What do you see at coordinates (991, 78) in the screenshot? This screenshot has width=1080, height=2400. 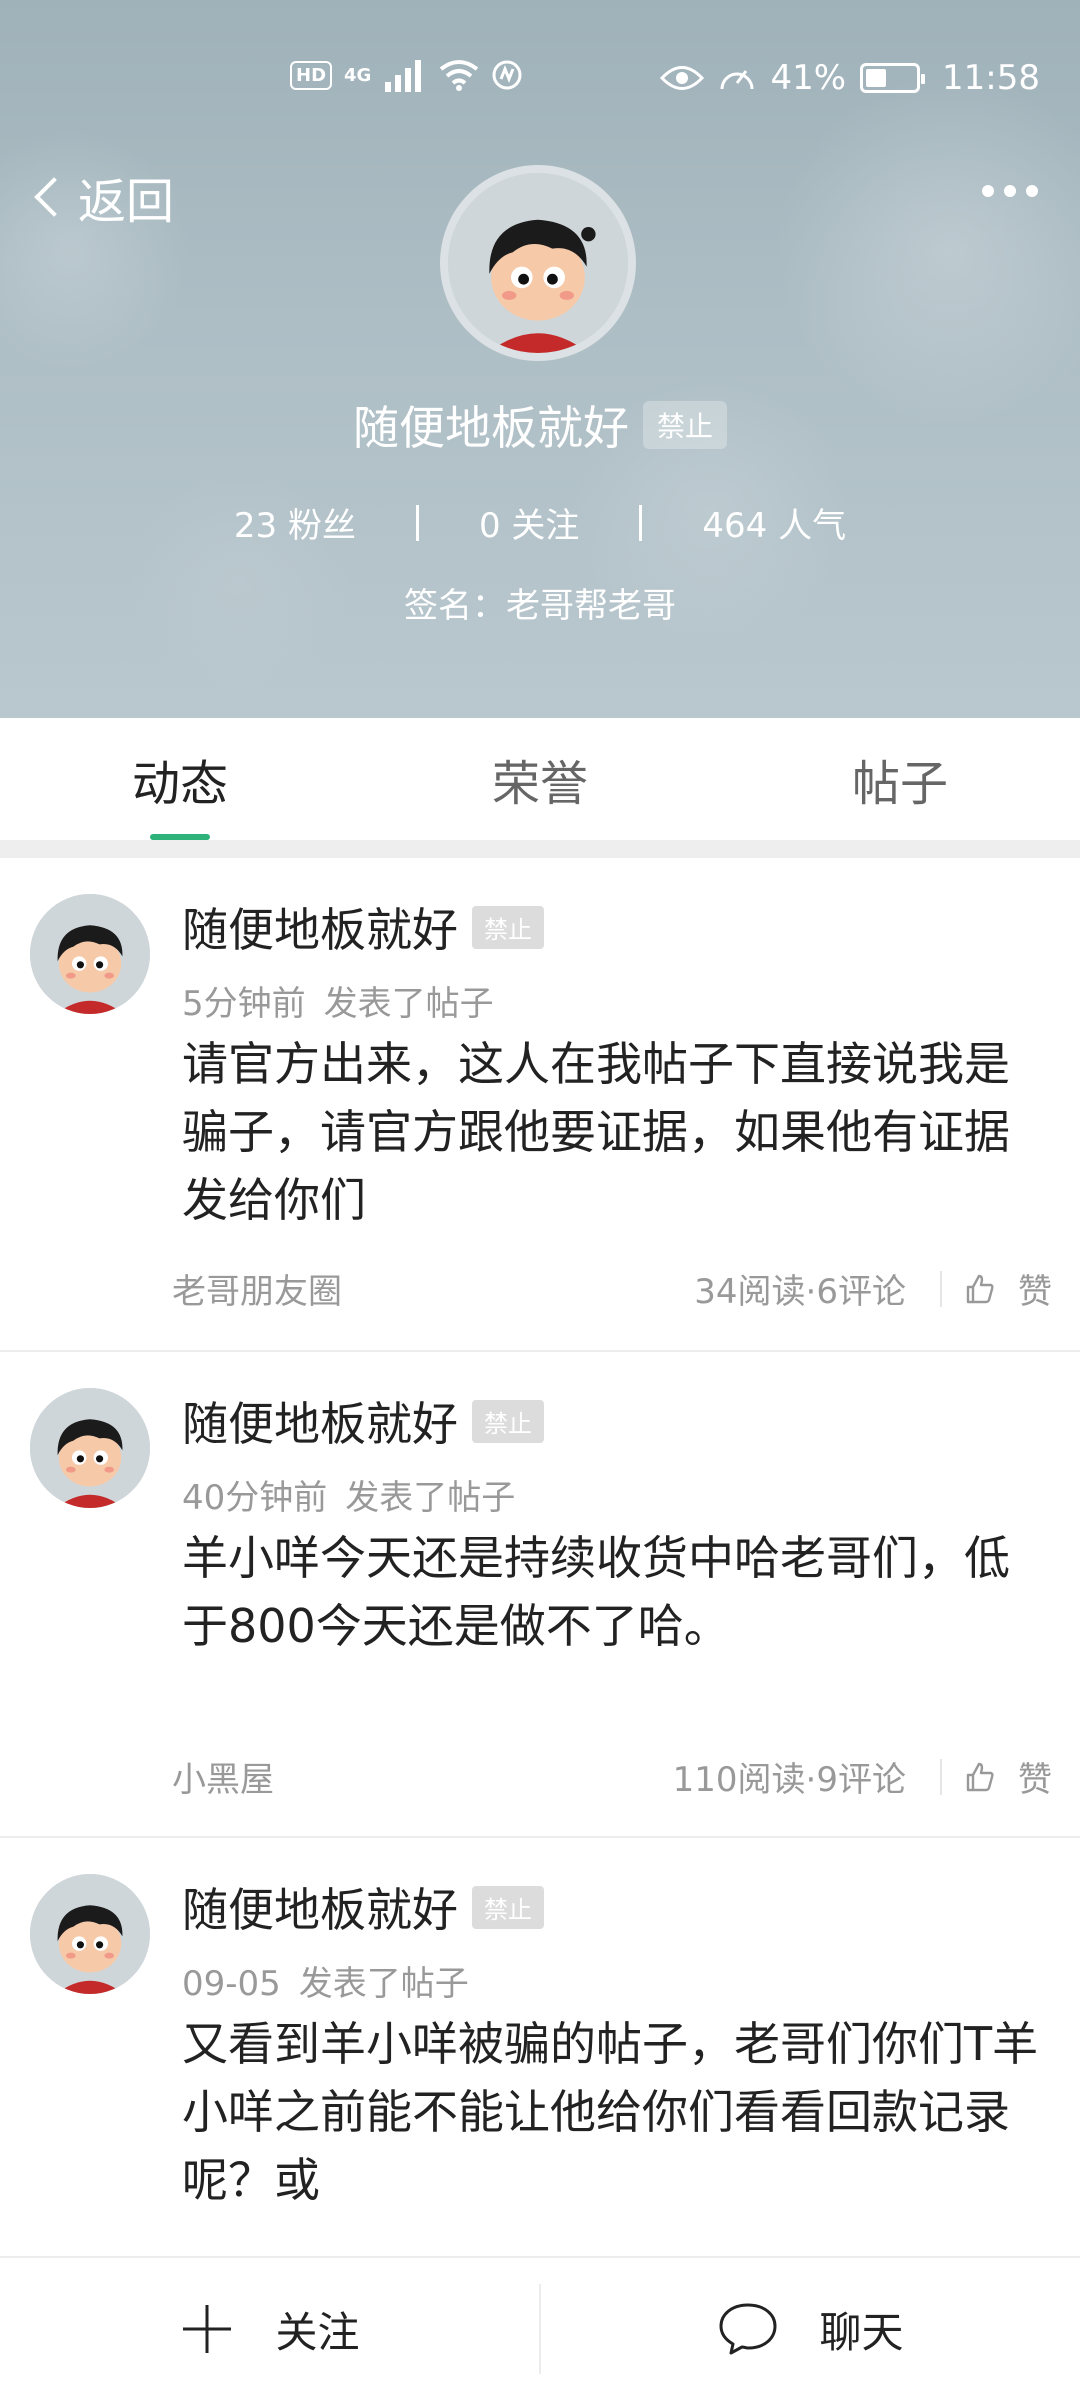 I see `clock: 11:58` at bounding box center [991, 78].